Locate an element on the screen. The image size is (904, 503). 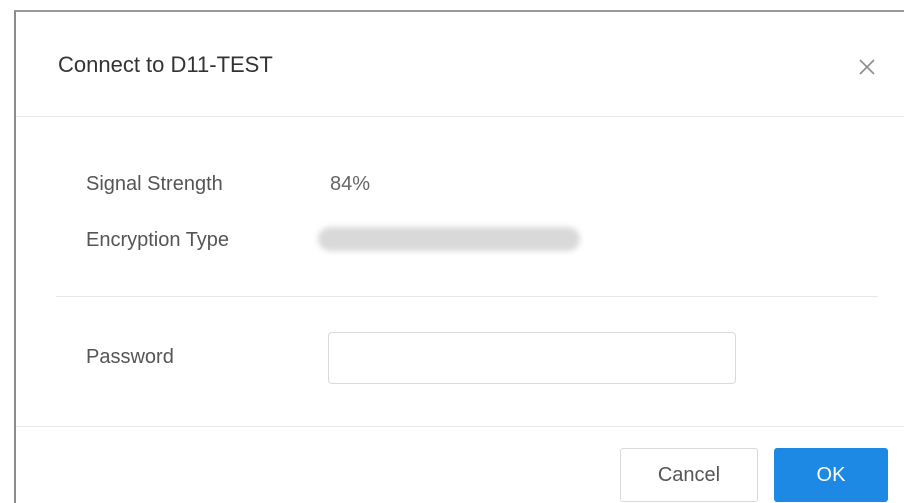
ok-button: OK is located at coordinates (831, 475).